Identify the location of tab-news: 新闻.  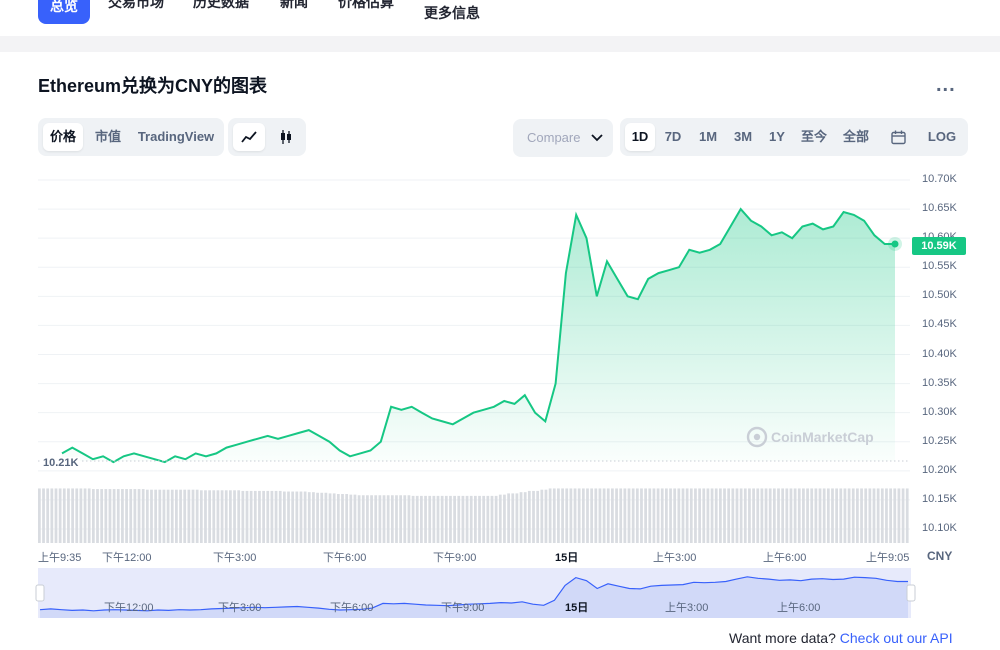
(294, 6).